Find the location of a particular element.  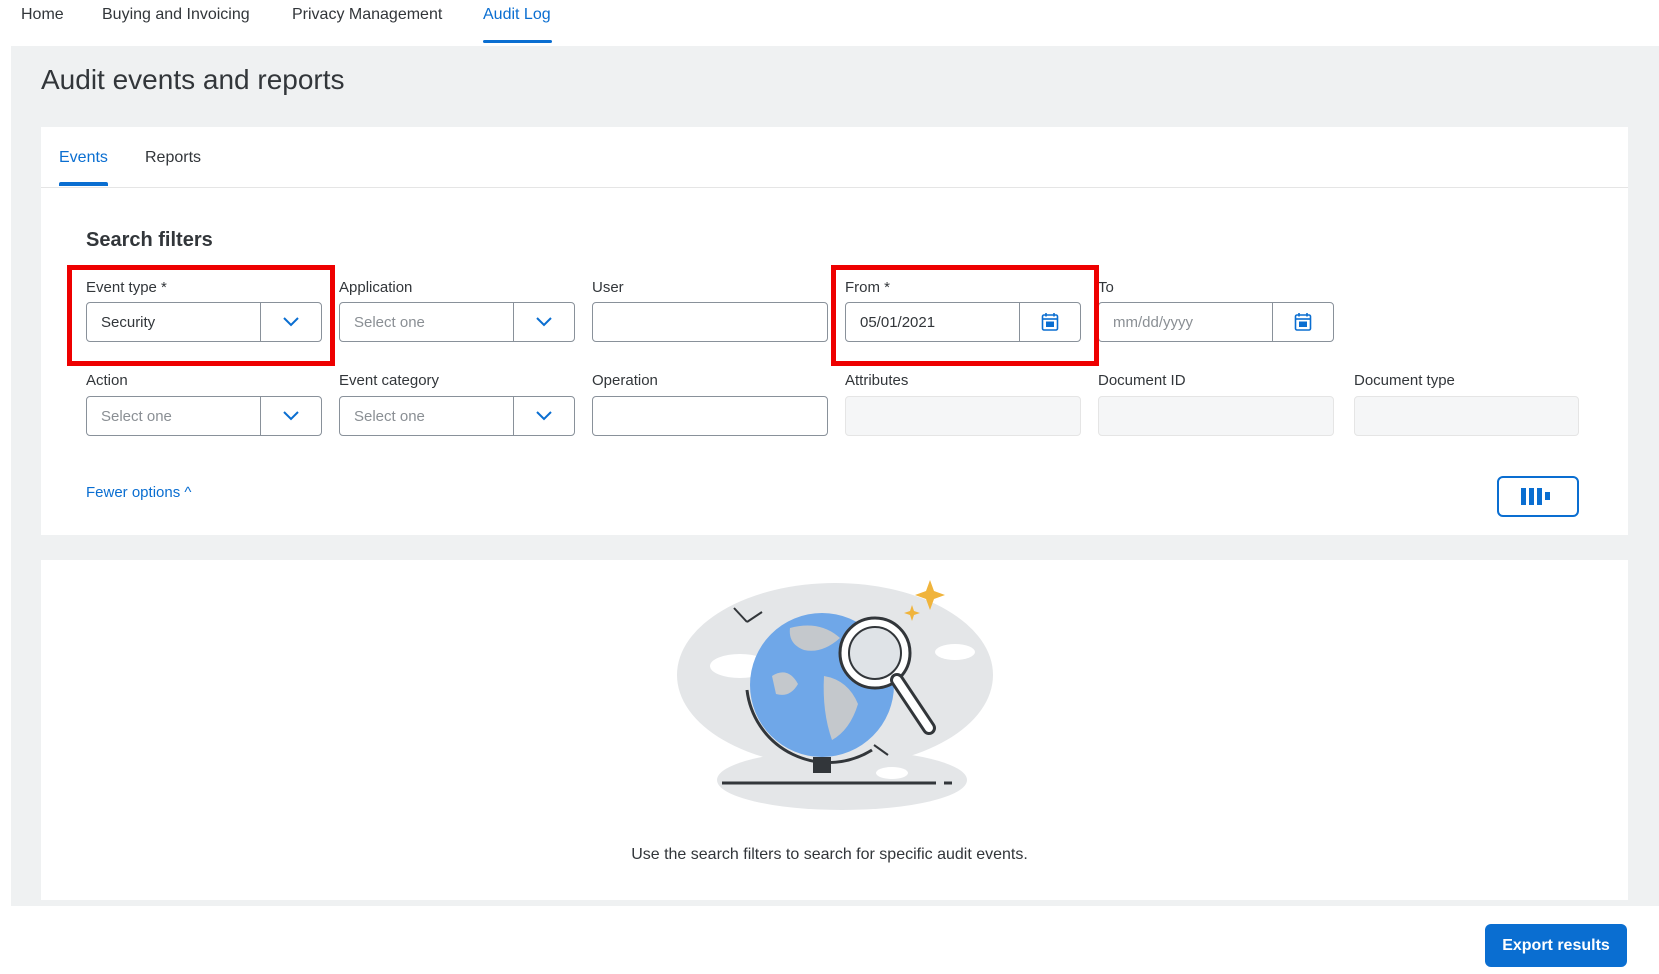

action-select: Select one is located at coordinates (204, 416).